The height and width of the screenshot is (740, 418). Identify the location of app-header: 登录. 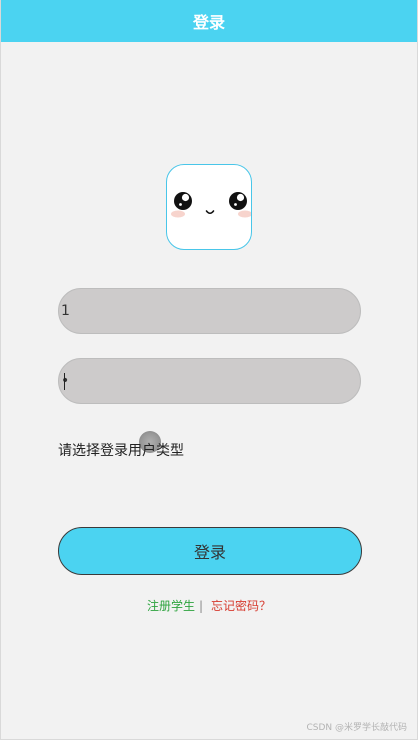
(209, 21).